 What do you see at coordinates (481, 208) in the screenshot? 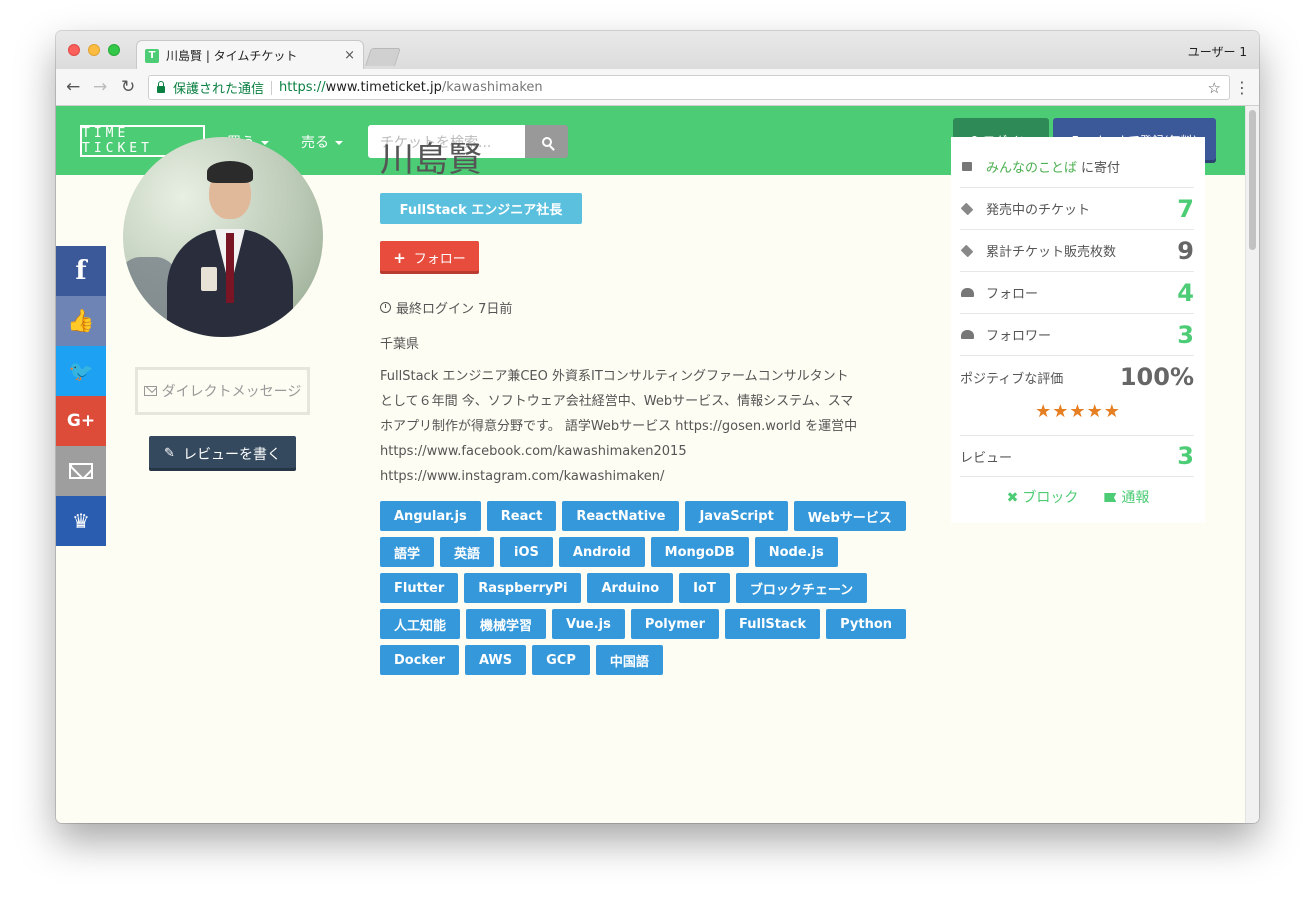
I see `role-badge: FullStack エンジニア社長` at bounding box center [481, 208].